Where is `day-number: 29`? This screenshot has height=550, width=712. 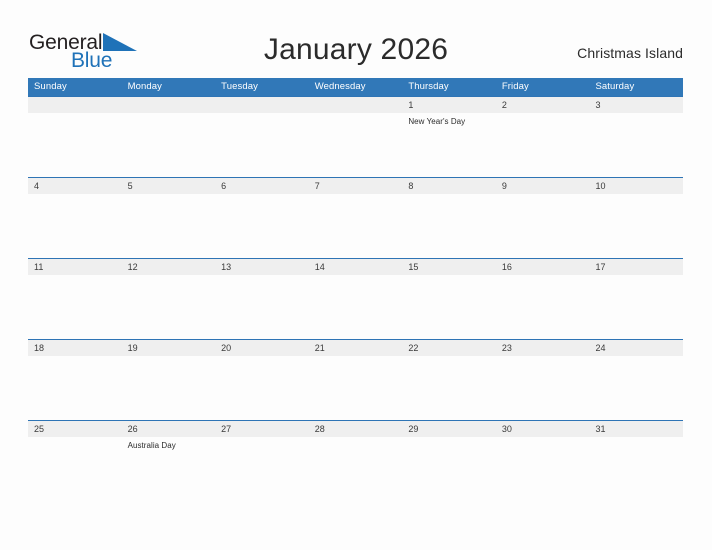
day-number: 29 is located at coordinates (449, 429).